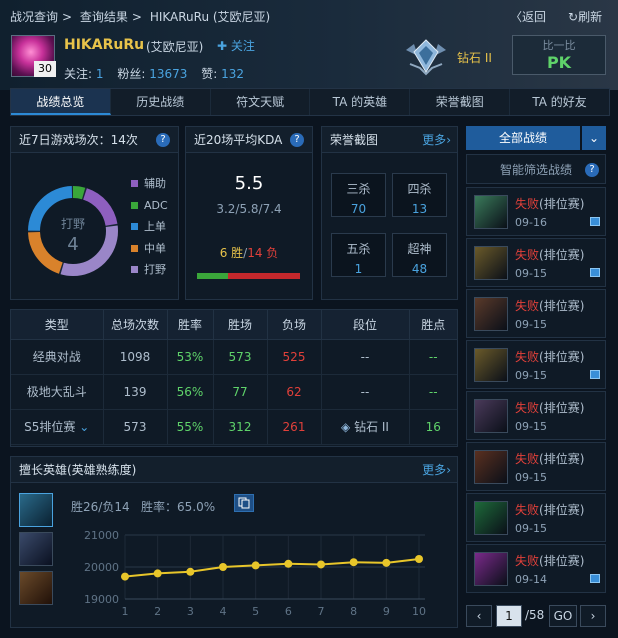 The width and height of the screenshot is (618, 638). Describe the element at coordinates (353, 611) in the screenshot. I see `x-tick-label: 8` at that location.